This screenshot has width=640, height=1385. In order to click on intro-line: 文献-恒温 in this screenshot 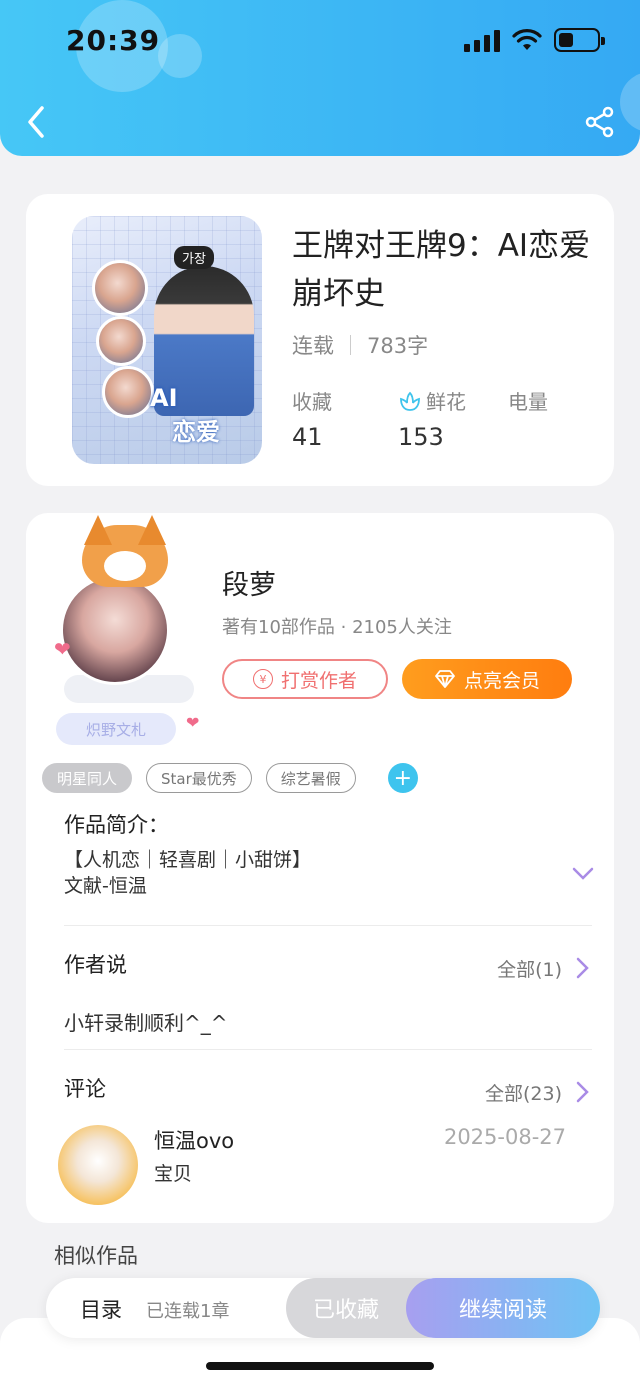, I will do `click(105, 886)`.